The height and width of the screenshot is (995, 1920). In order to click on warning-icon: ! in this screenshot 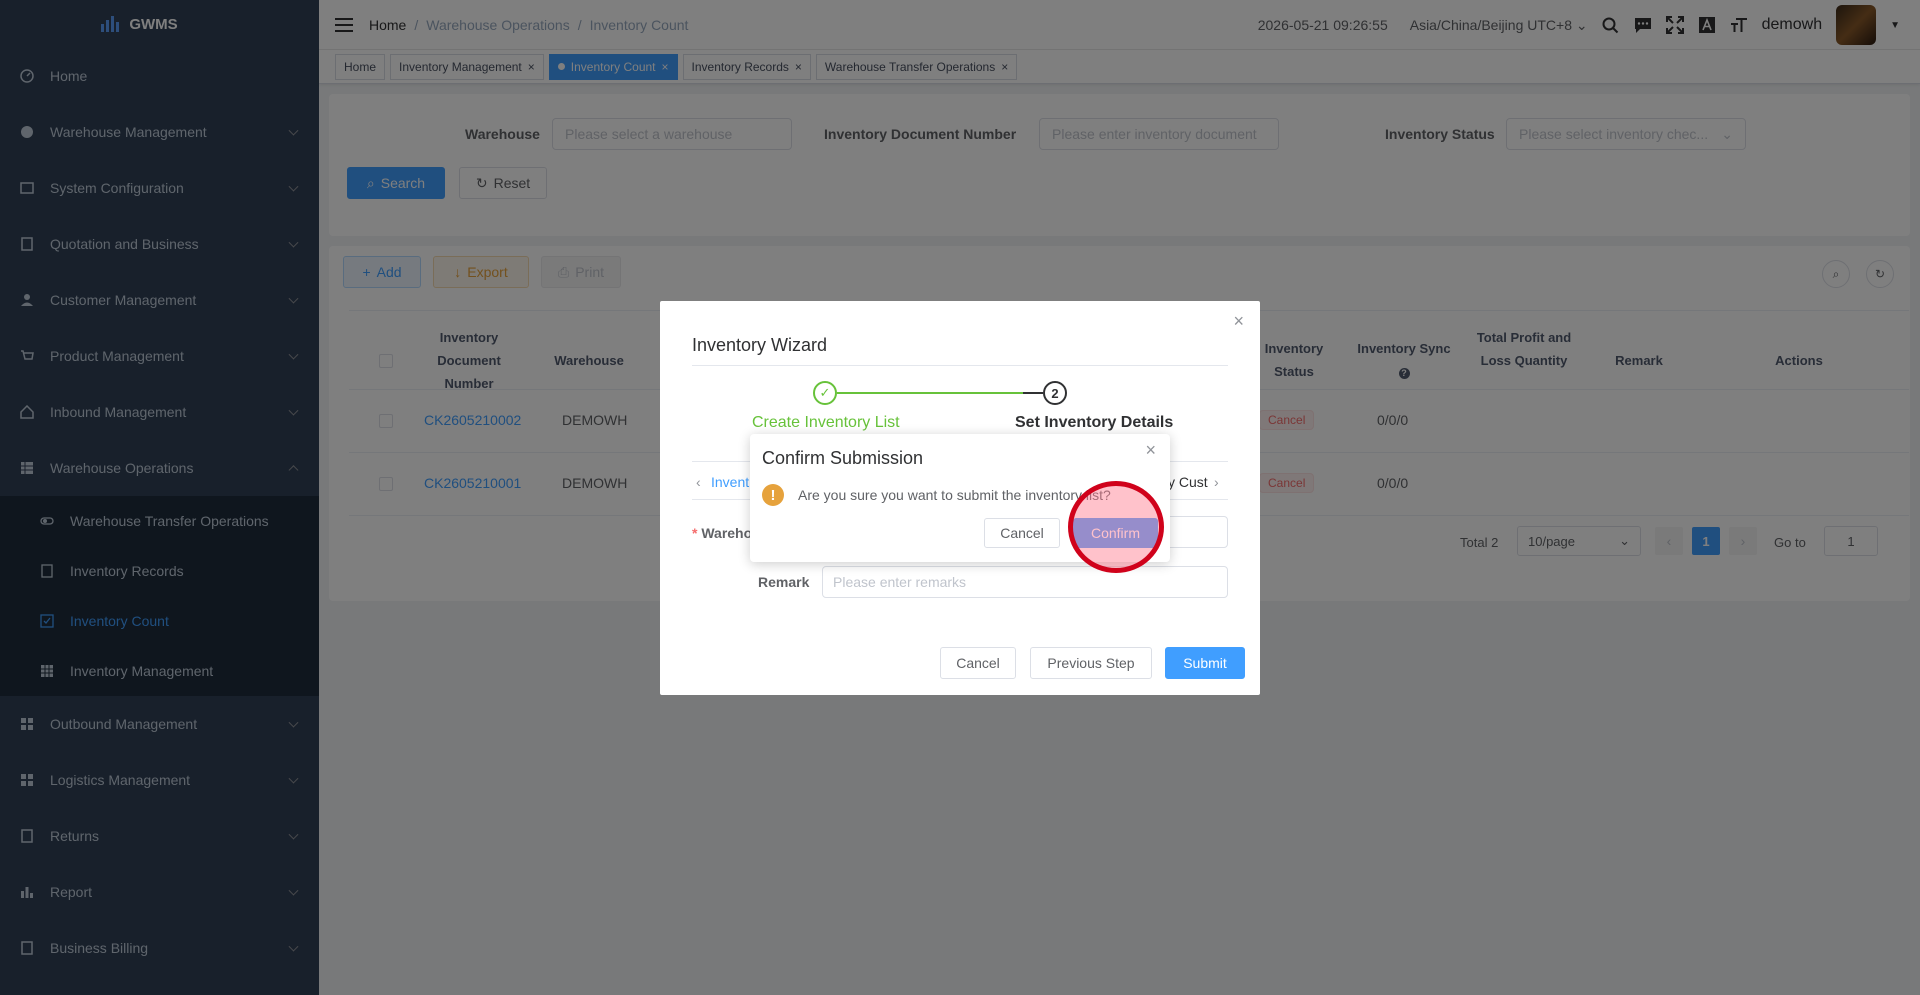, I will do `click(773, 495)`.